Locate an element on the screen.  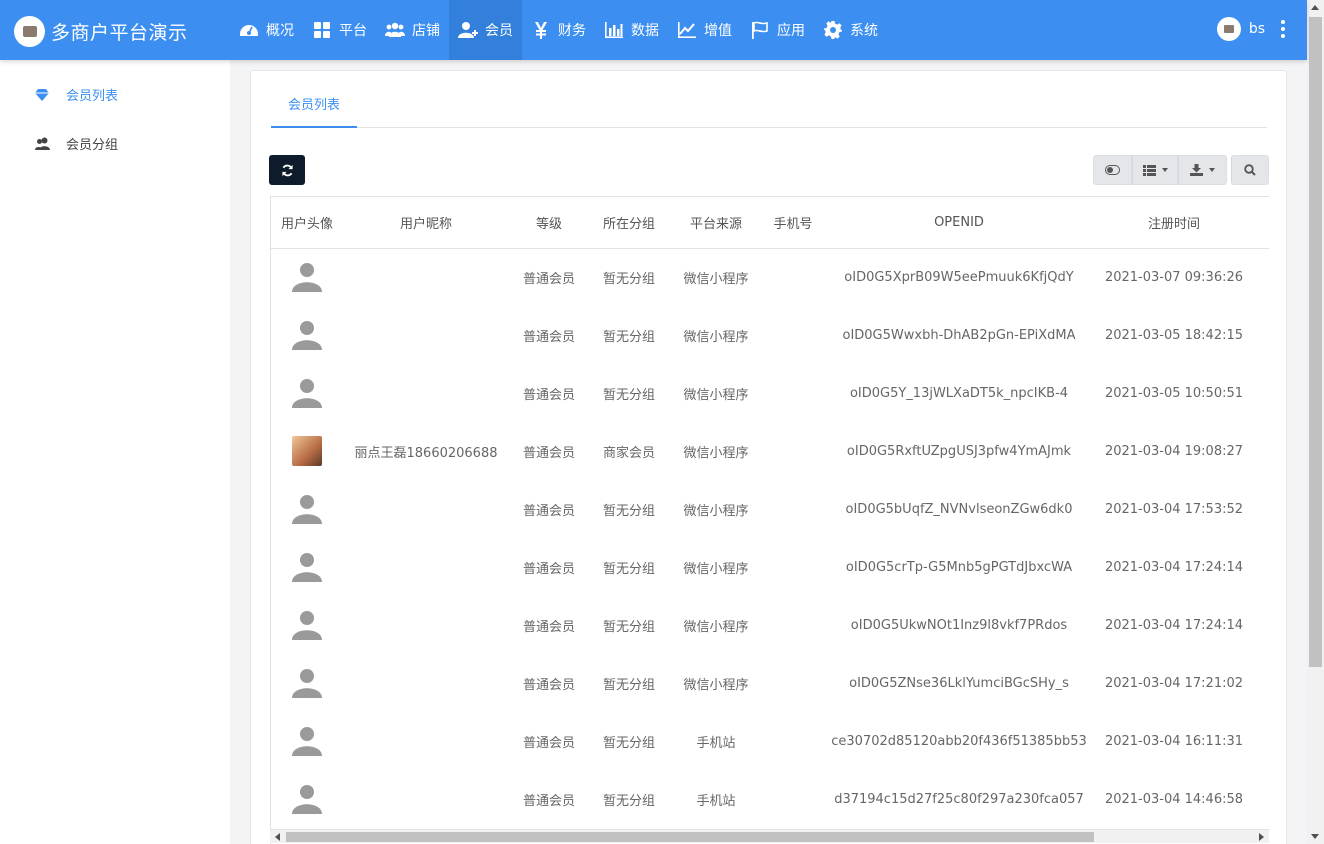
nav-item-7: 应用 is located at coordinates (777, 30).